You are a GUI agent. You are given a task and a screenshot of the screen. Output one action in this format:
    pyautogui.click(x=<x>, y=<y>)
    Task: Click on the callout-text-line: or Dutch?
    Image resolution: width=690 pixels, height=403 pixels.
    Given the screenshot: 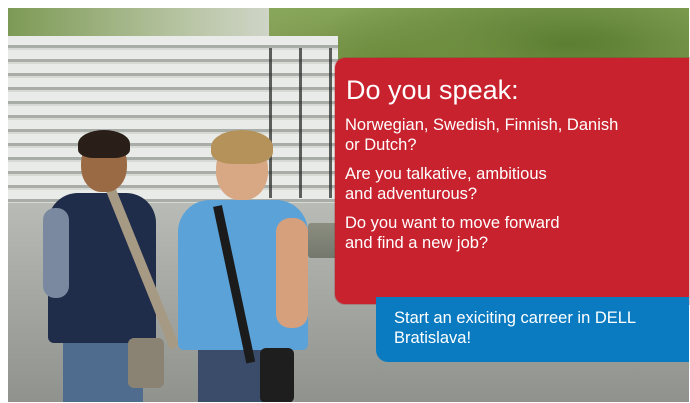 What is the action you would take?
    pyautogui.click(x=381, y=145)
    